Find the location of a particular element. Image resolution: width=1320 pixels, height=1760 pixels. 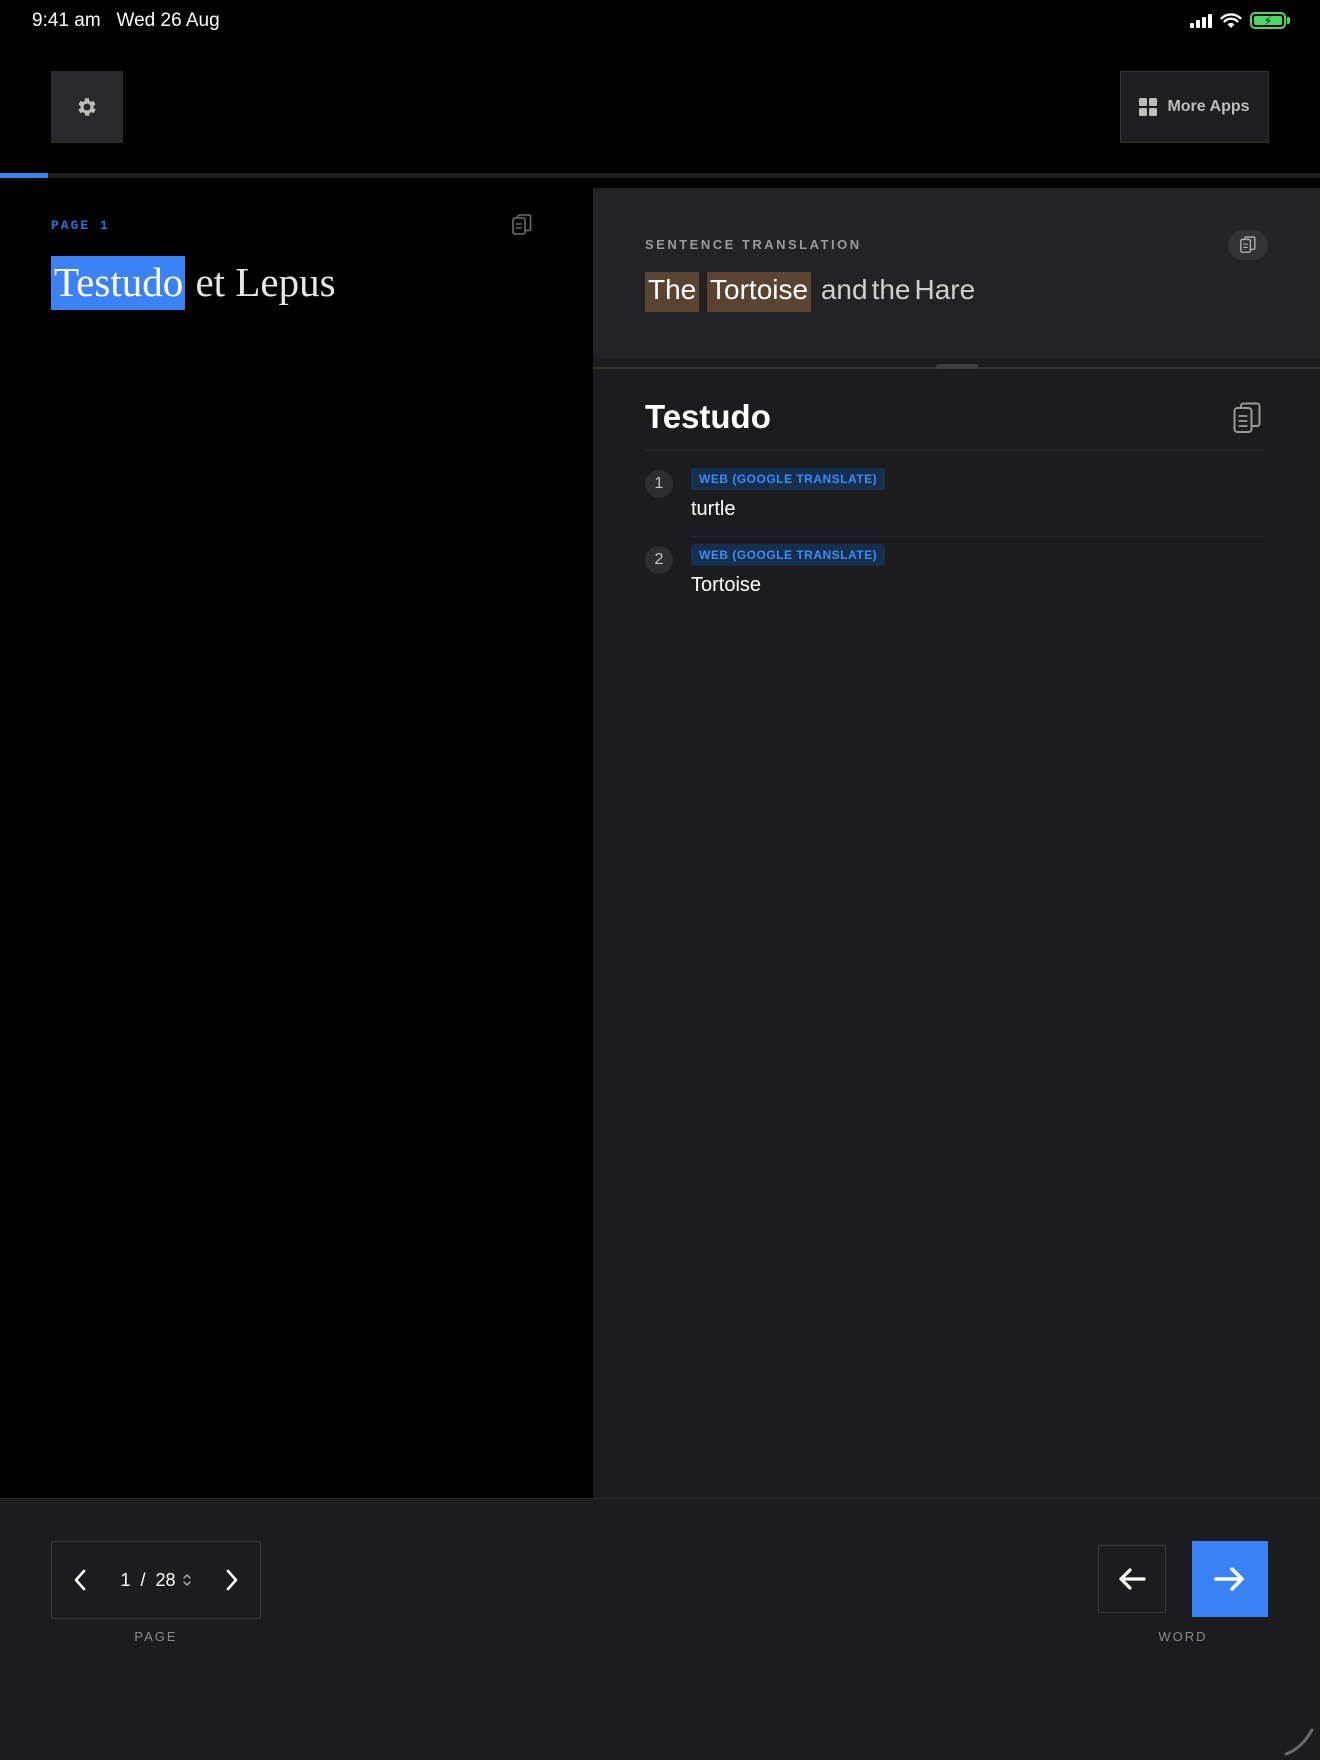

source-word-selected: Testudo is located at coordinates (118, 283).